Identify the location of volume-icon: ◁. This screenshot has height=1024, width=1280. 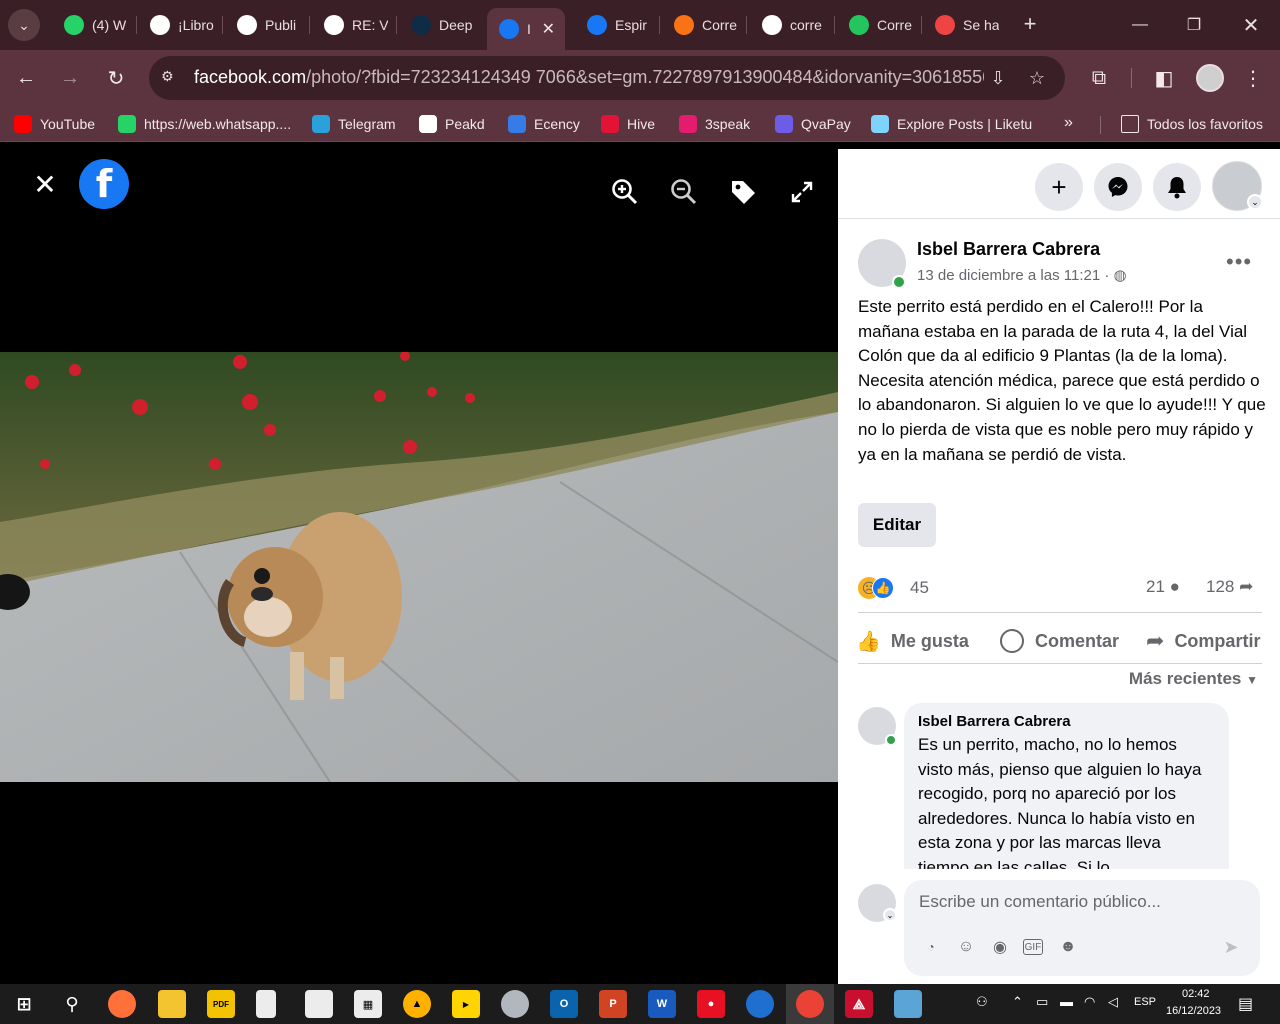
(1113, 1002).